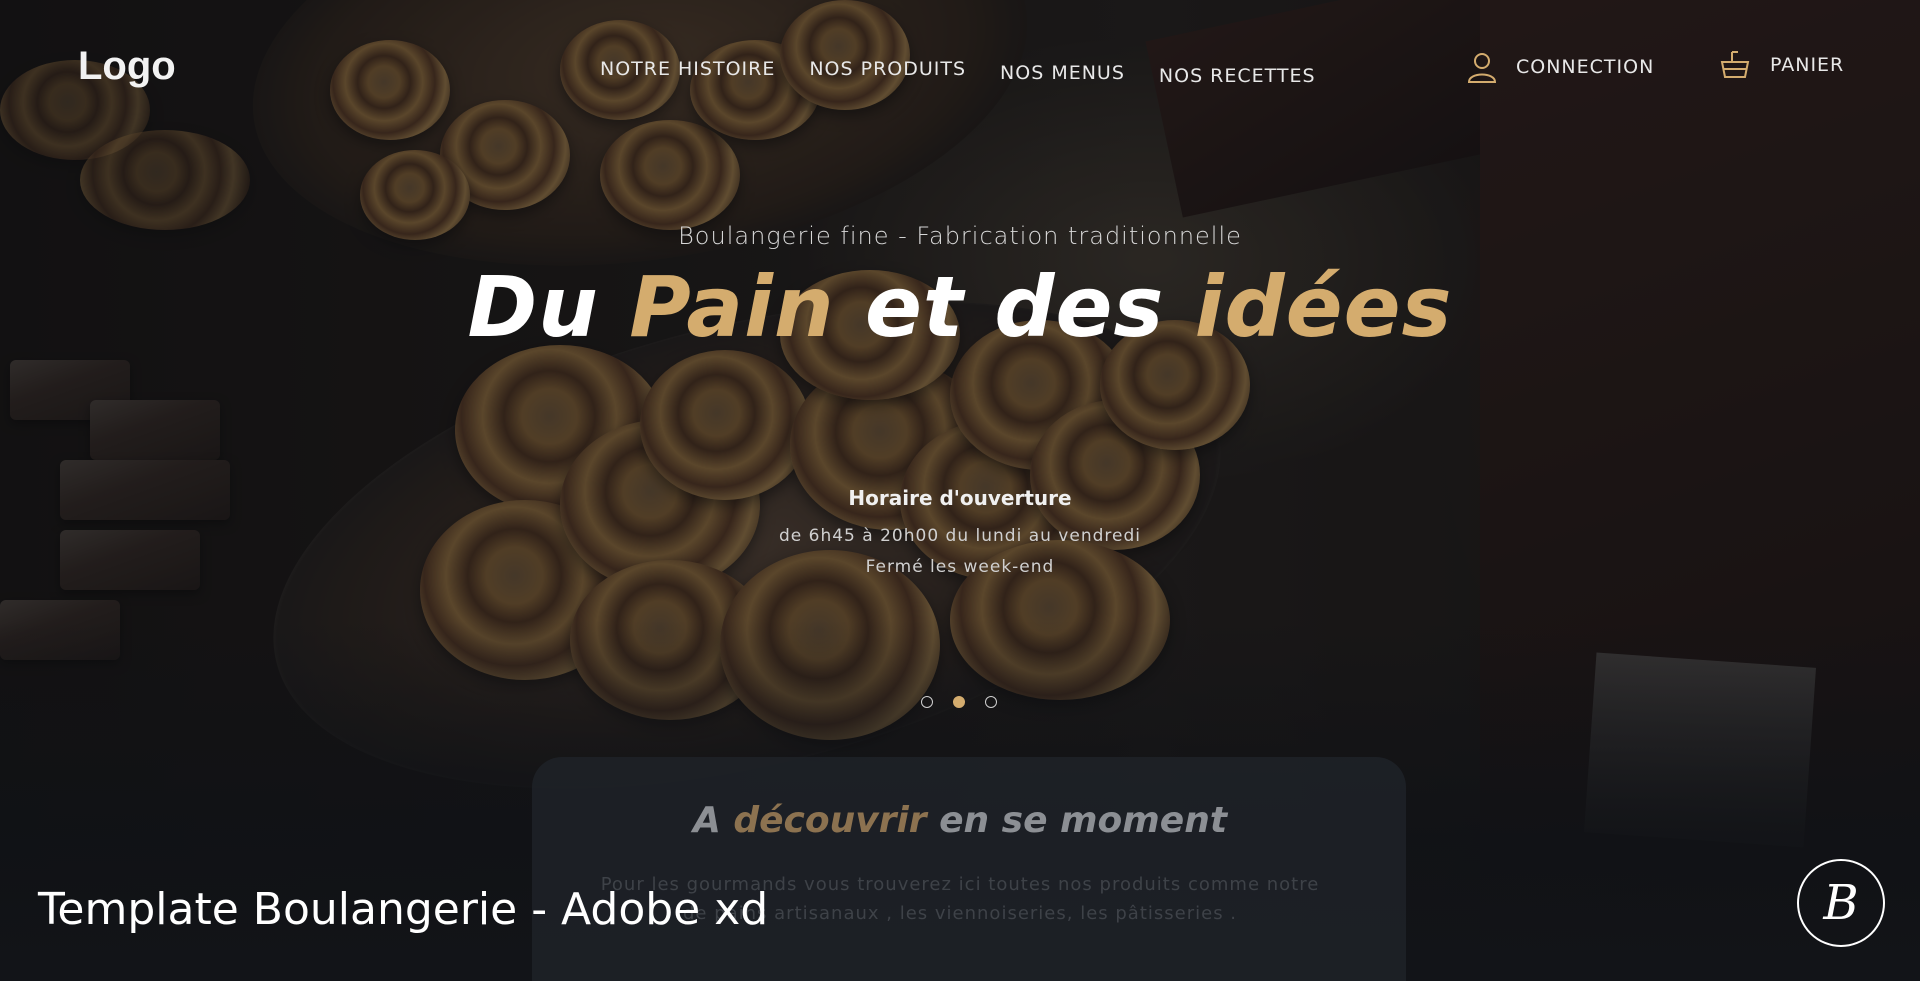 This screenshot has width=1920, height=981. I want to click on nav-item-nos-menus: NOS MENUS, so click(1062, 74).